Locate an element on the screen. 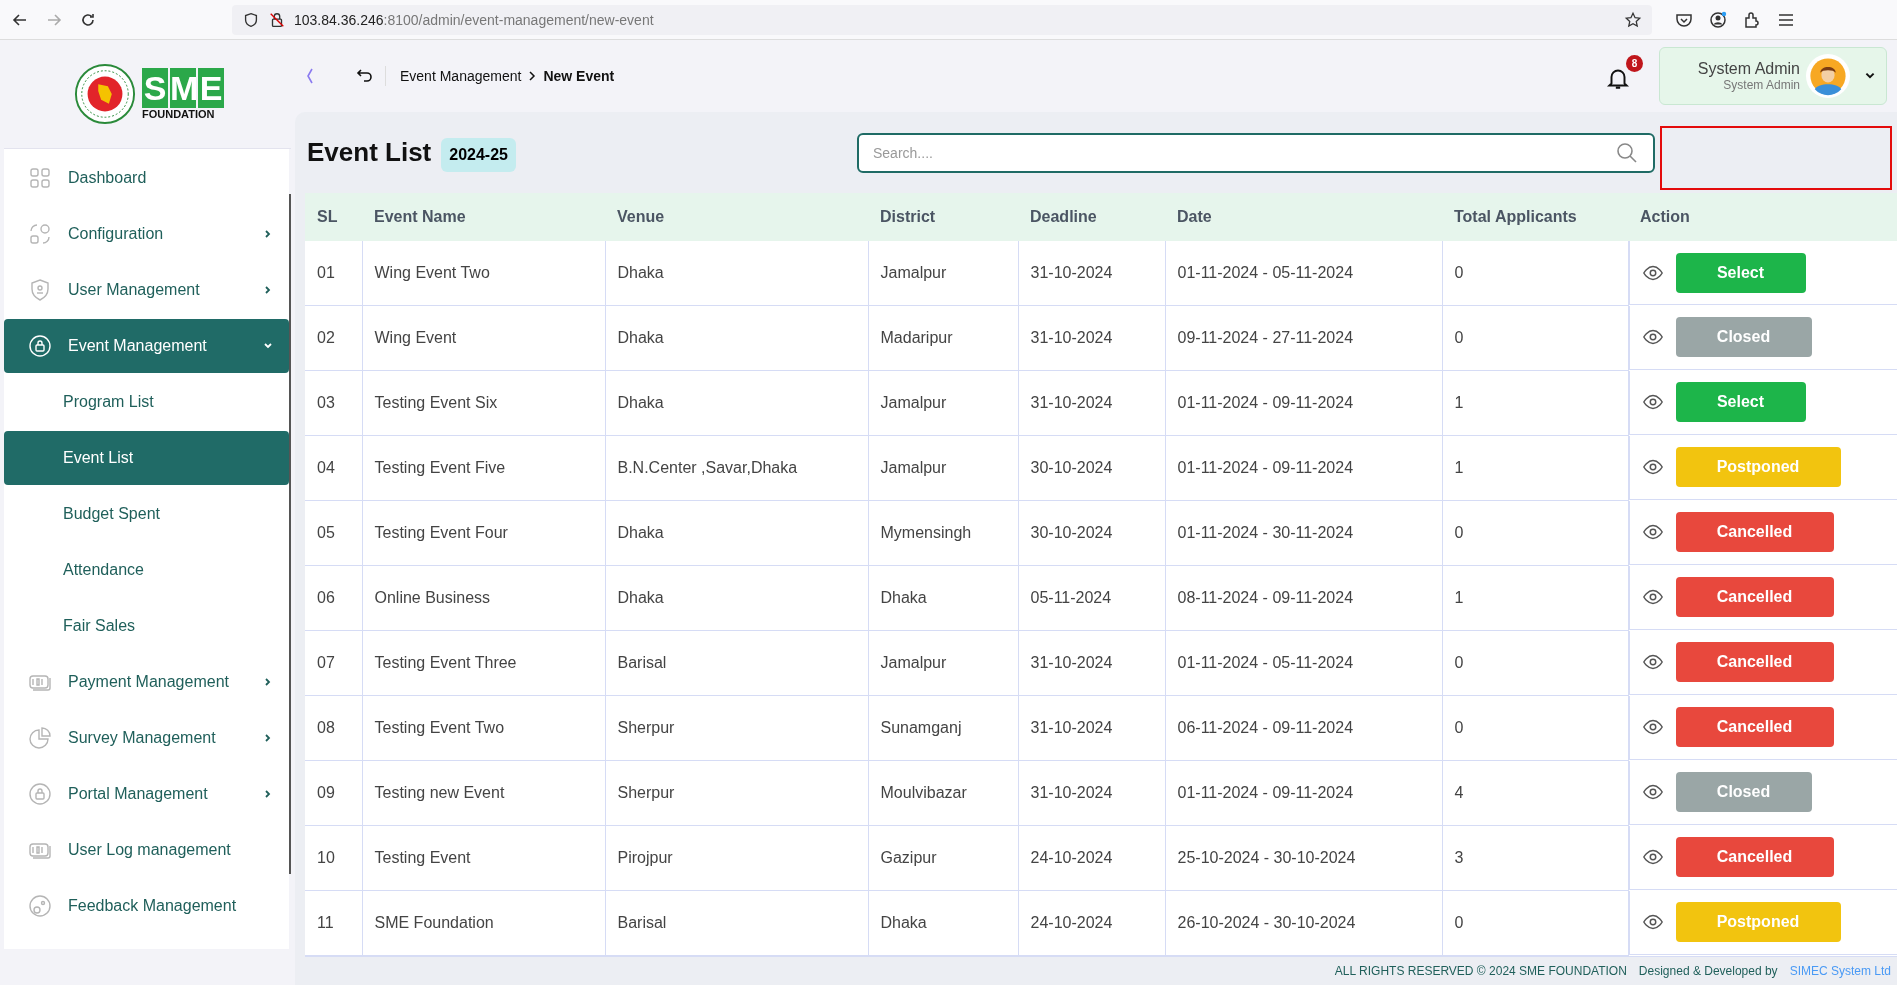  table-cell: 01-11-2024 - 05-11-2024 is located at coordinates (1303, 663).